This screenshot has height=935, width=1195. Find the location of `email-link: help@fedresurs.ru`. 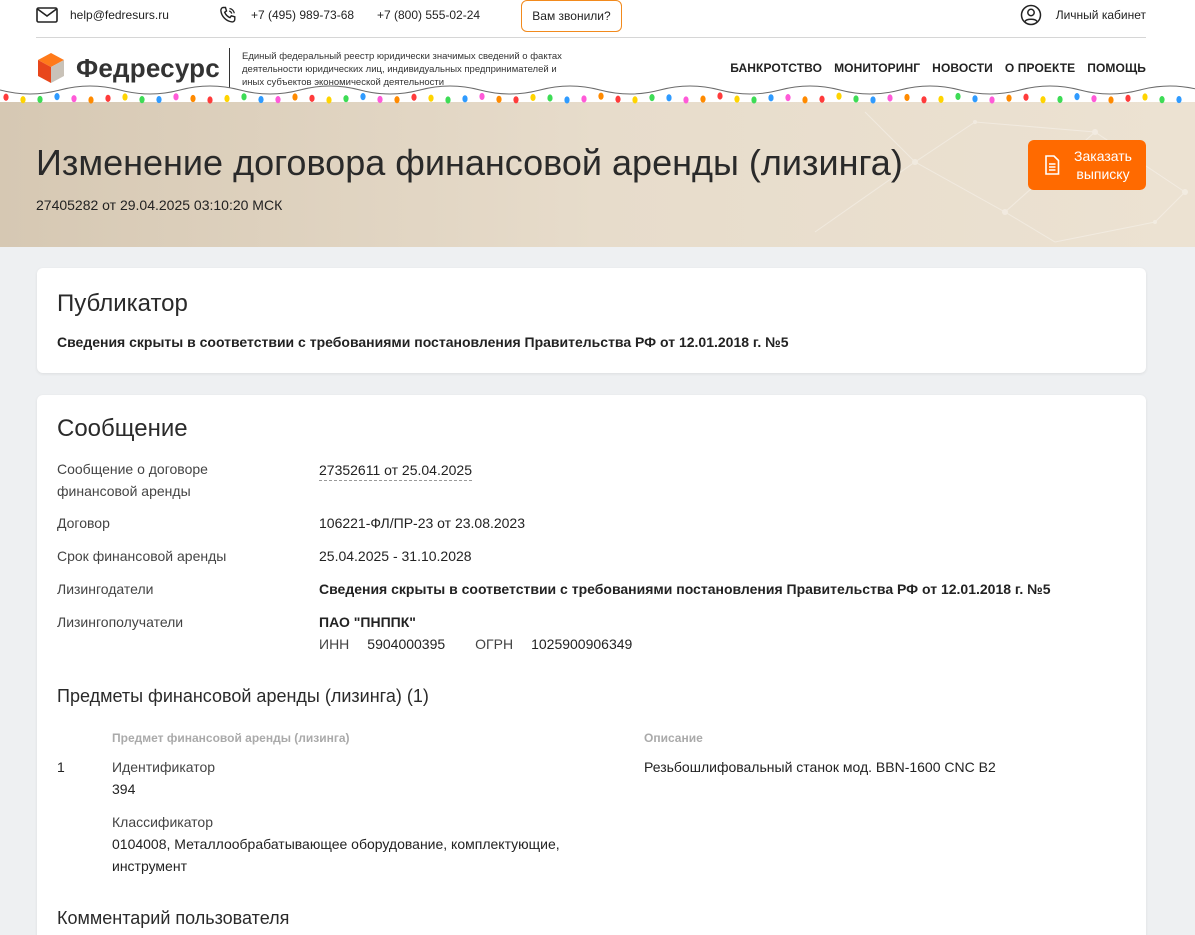

email-link: help@fedresurs.ru is located at coordinates (102, 15).